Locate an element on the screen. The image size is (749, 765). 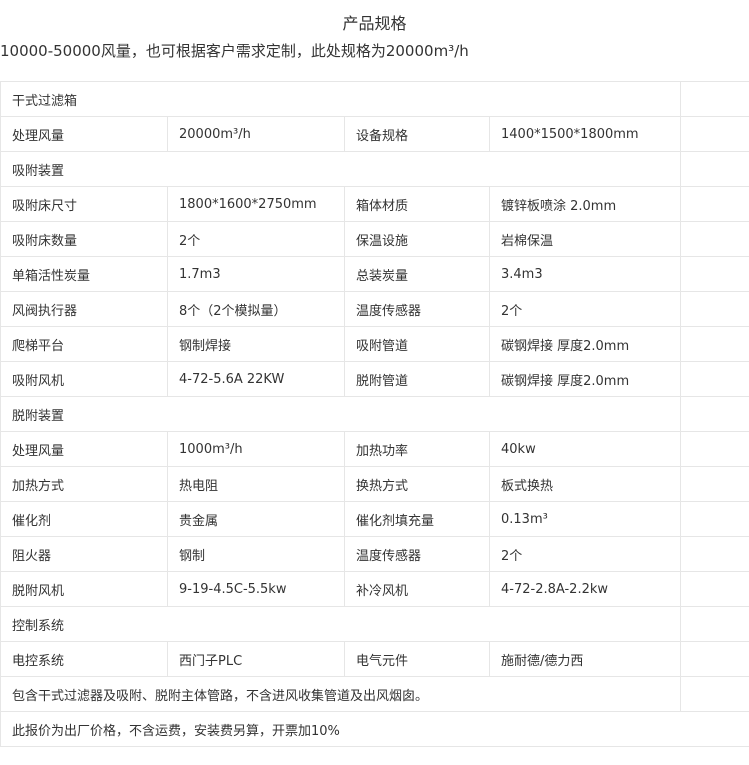
spec-value: 钢制 is located at coordinates (256, 554).